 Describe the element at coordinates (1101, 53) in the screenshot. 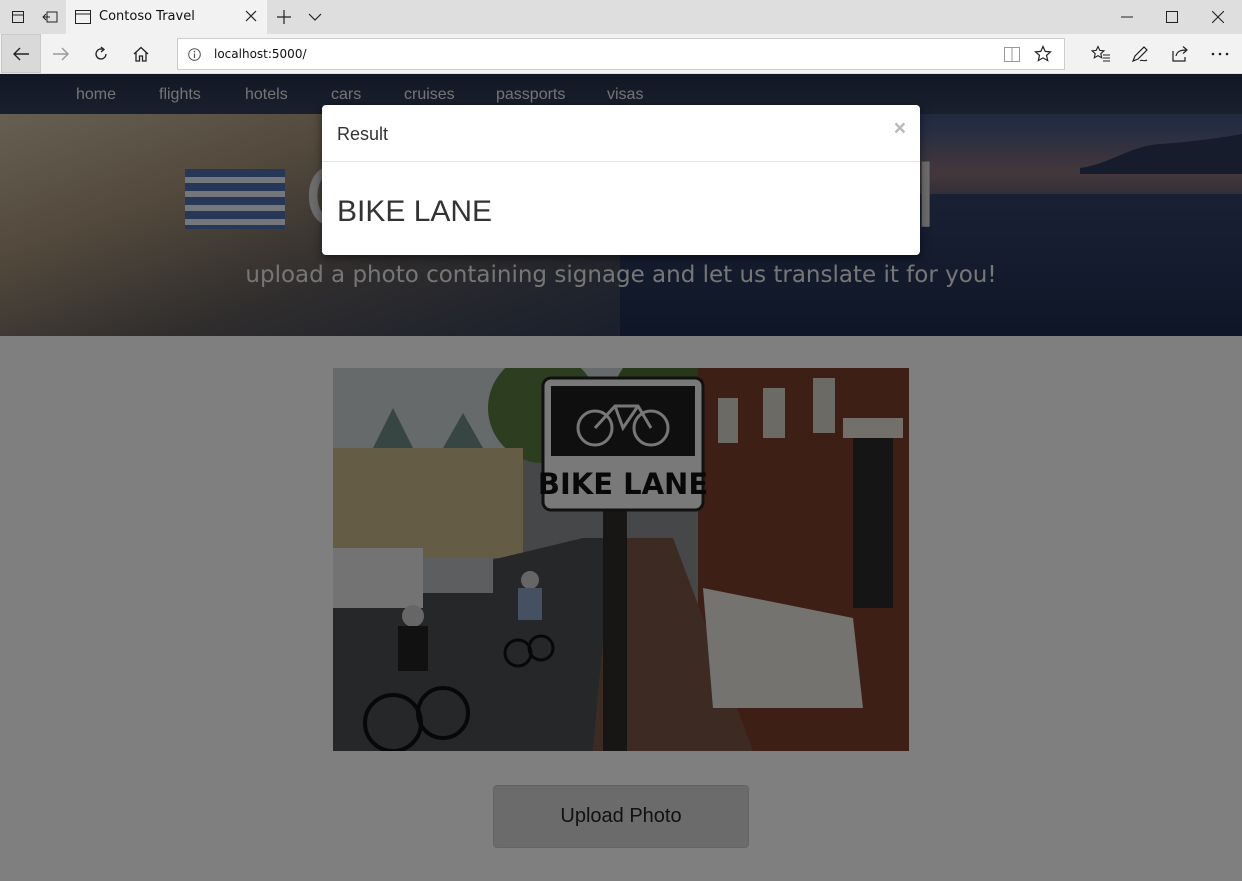

I see `favorites-hub-icon` at that location.